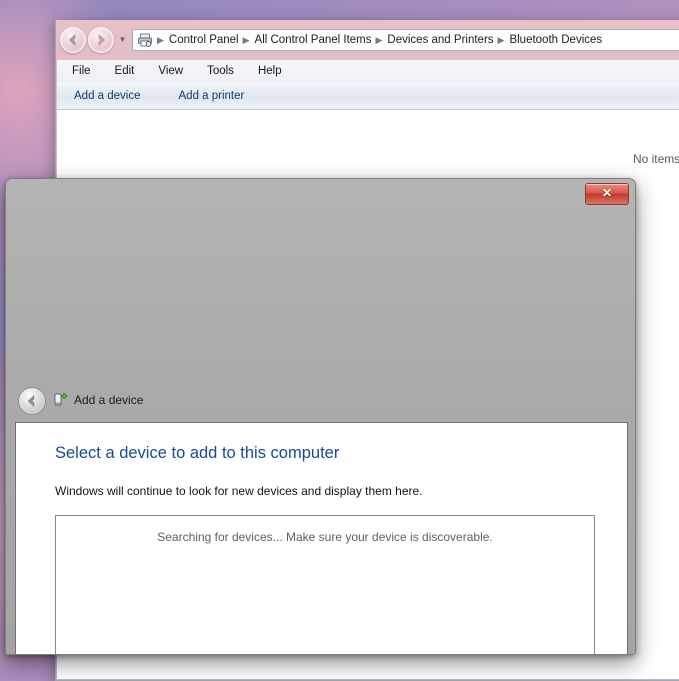  I want to click on breadcrumb-item-control-panel: Control Panel, so click(204, 40).